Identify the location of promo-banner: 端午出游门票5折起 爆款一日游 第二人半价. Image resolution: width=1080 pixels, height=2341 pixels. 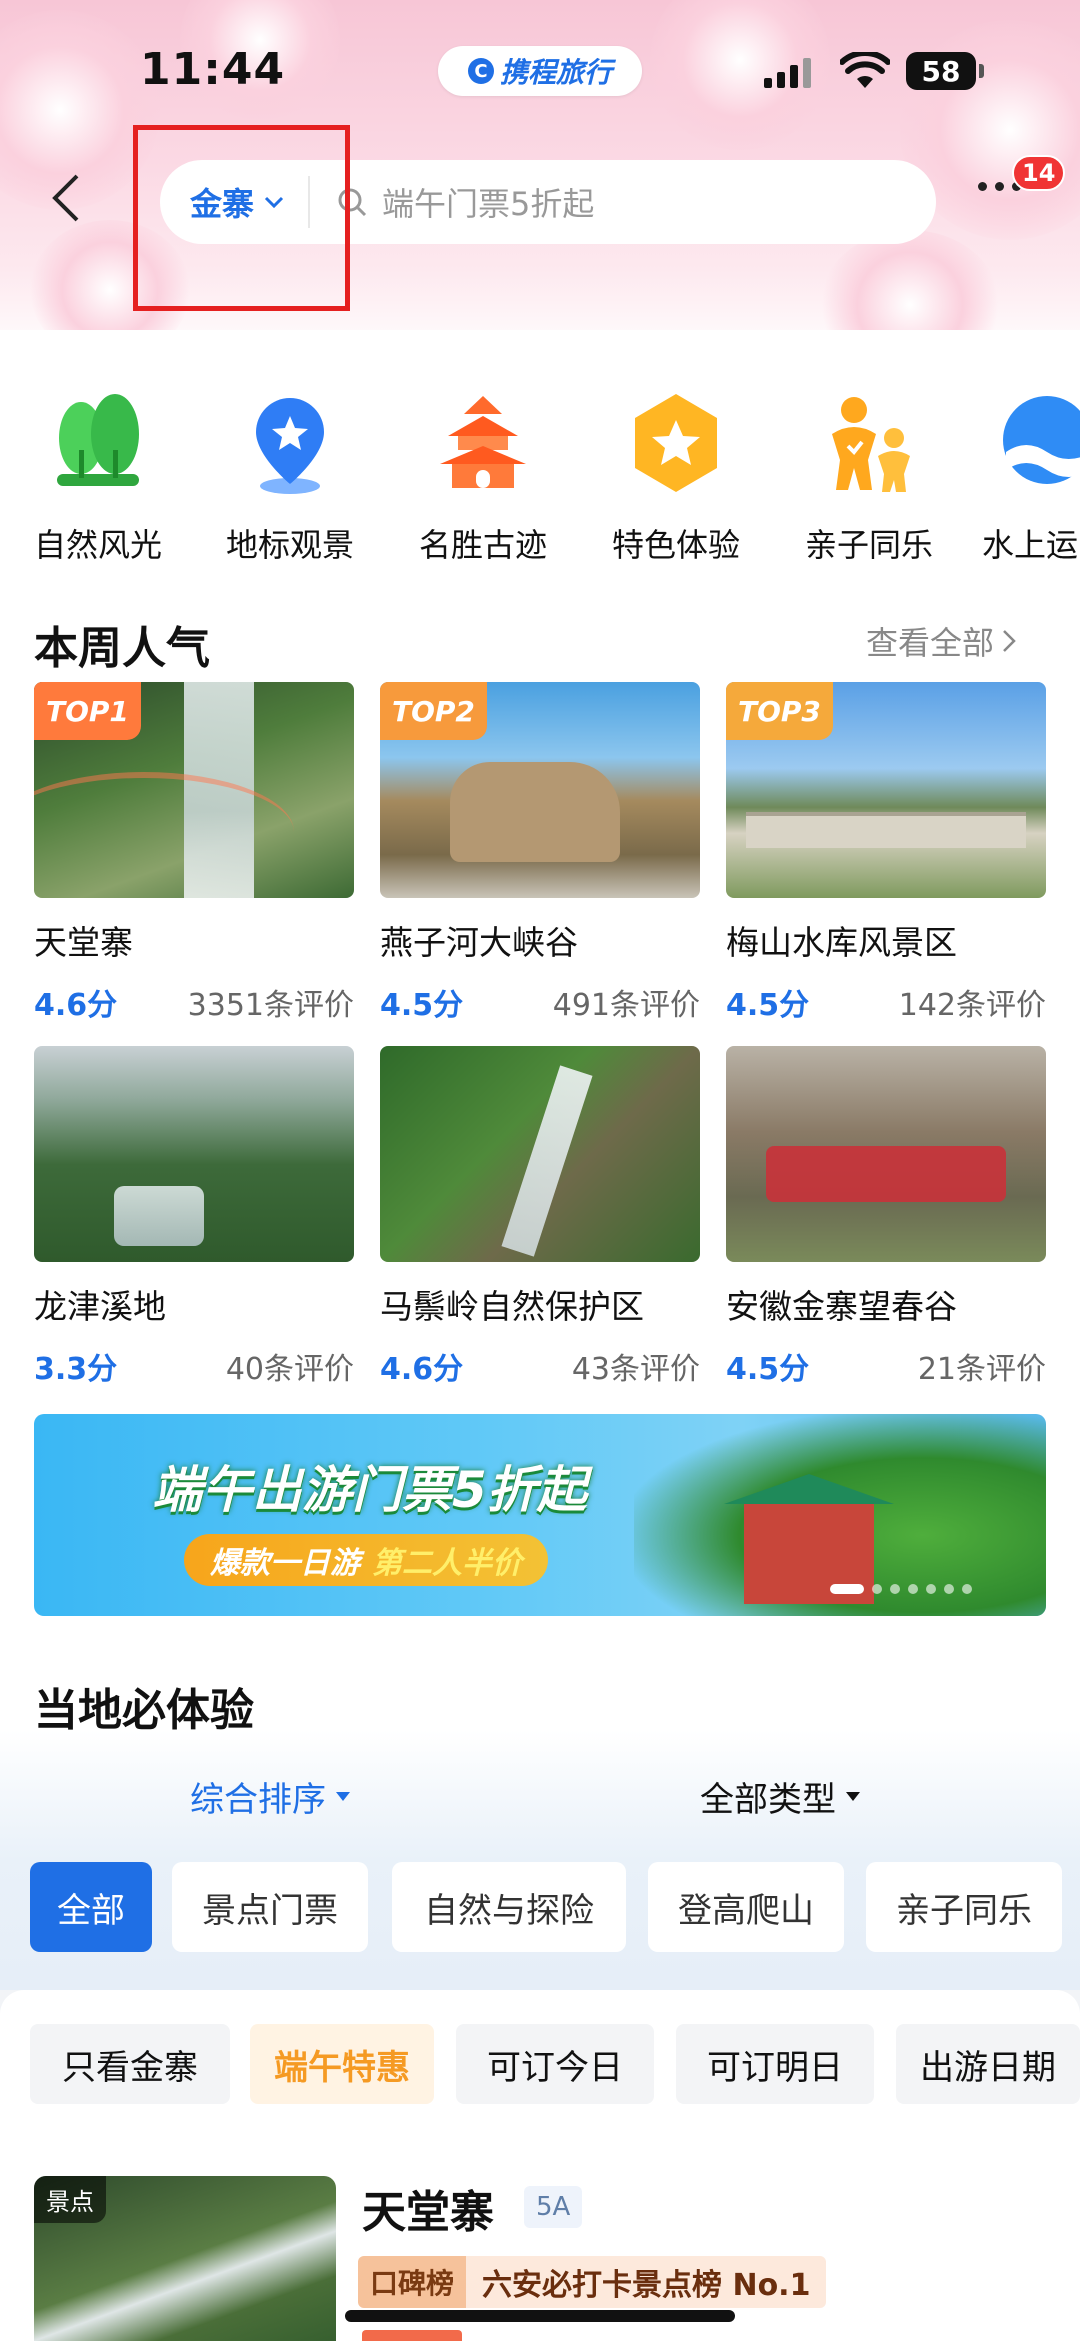
(540, 1515).